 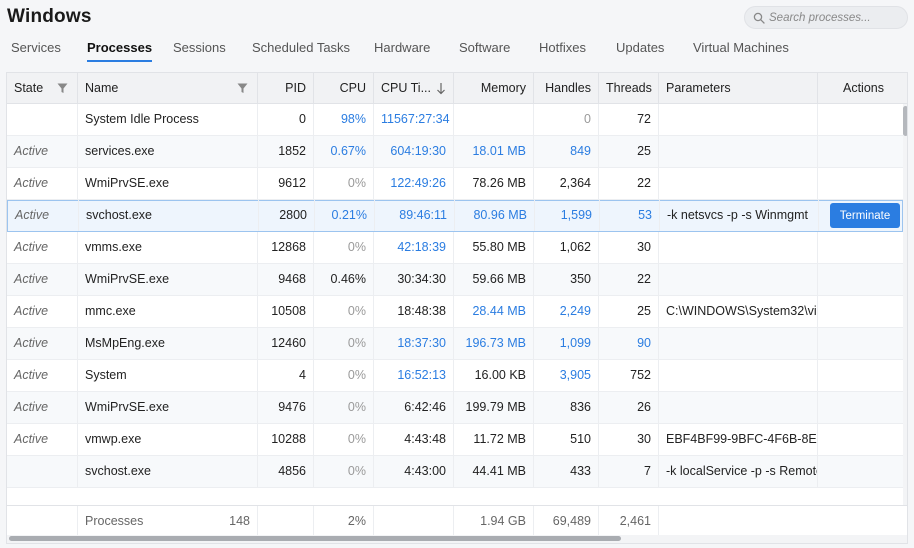 I want to click on tab-hotfixes: Hotfixes, so click(x=562, y=51).